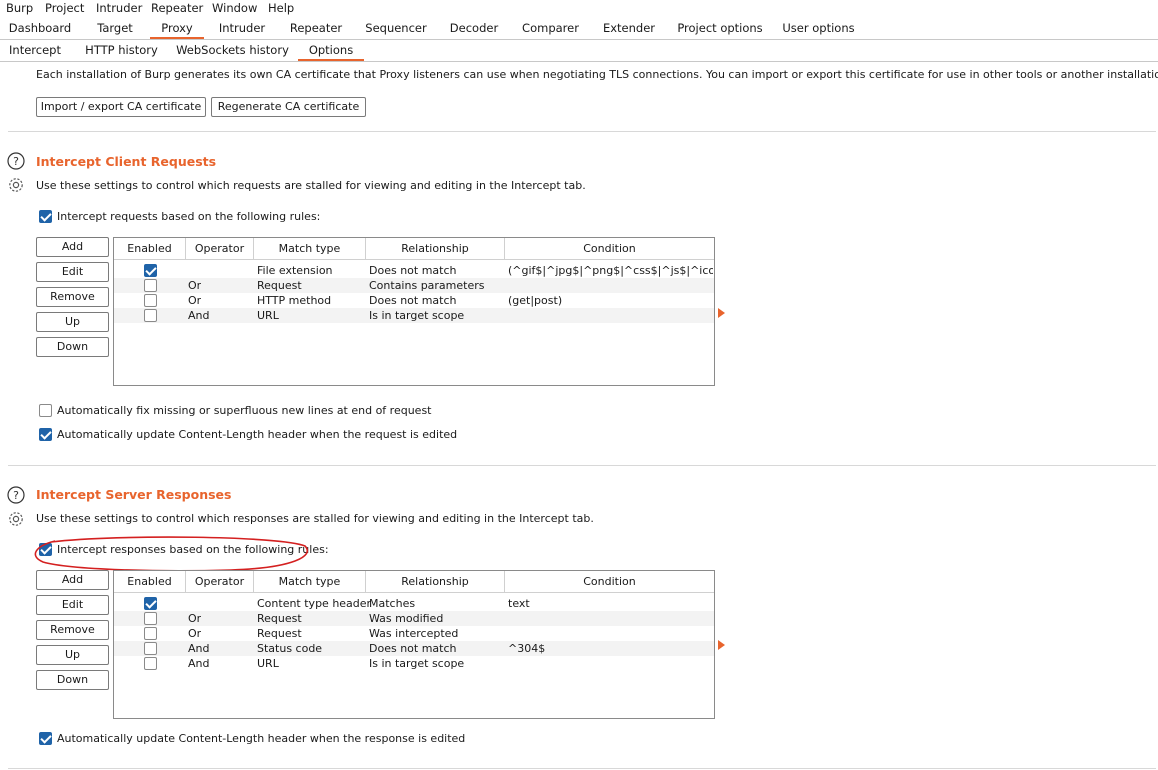 This screenshot has height=770, width=1158. I want to click on relationship-cell: Matches, so click(392, 603).